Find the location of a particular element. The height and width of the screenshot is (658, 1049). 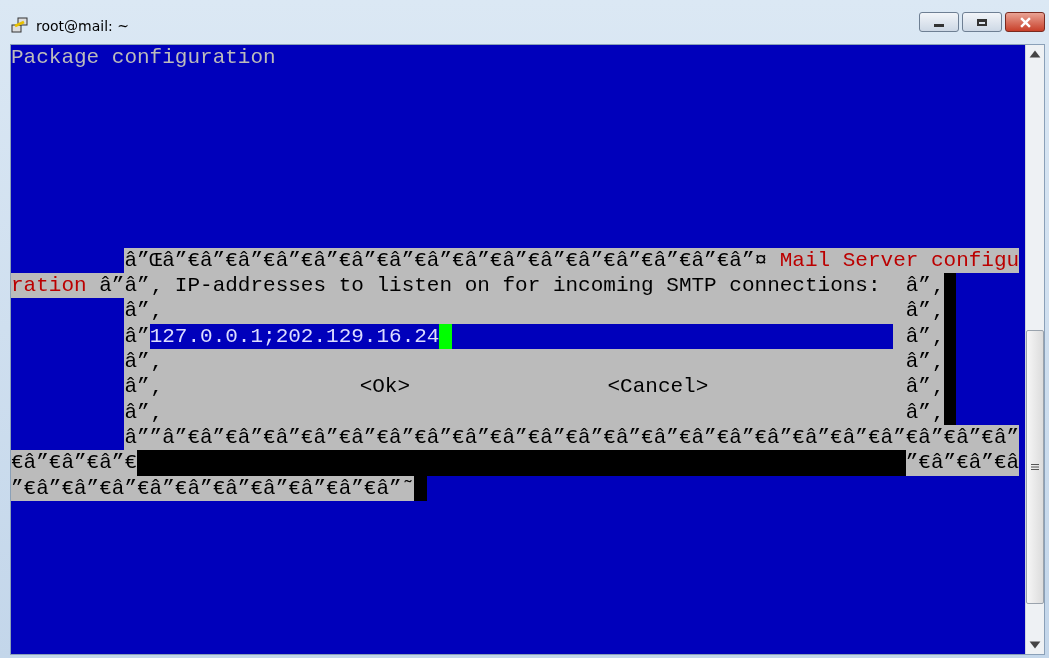

dialog-border-text: â”Œâ”€â”€â”€â”€â”€â”€â”€â”€â”€â”€â”€â”€â”€â”€â”€â”¤ is located at coordinates (452, 260).